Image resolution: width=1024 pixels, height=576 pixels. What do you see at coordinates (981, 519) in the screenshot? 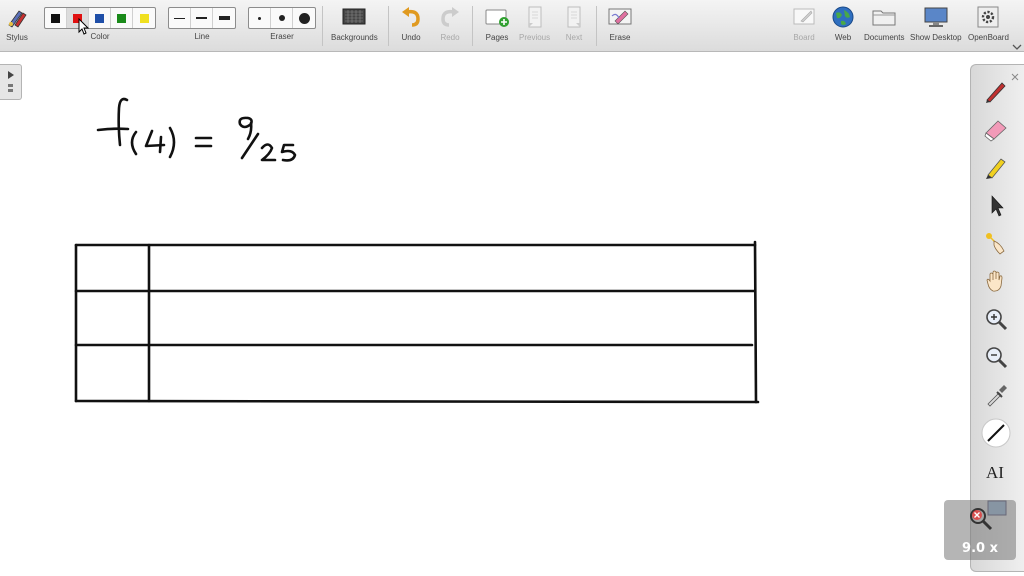
I see `magnifier-icon` at bounding box center [981, 519].